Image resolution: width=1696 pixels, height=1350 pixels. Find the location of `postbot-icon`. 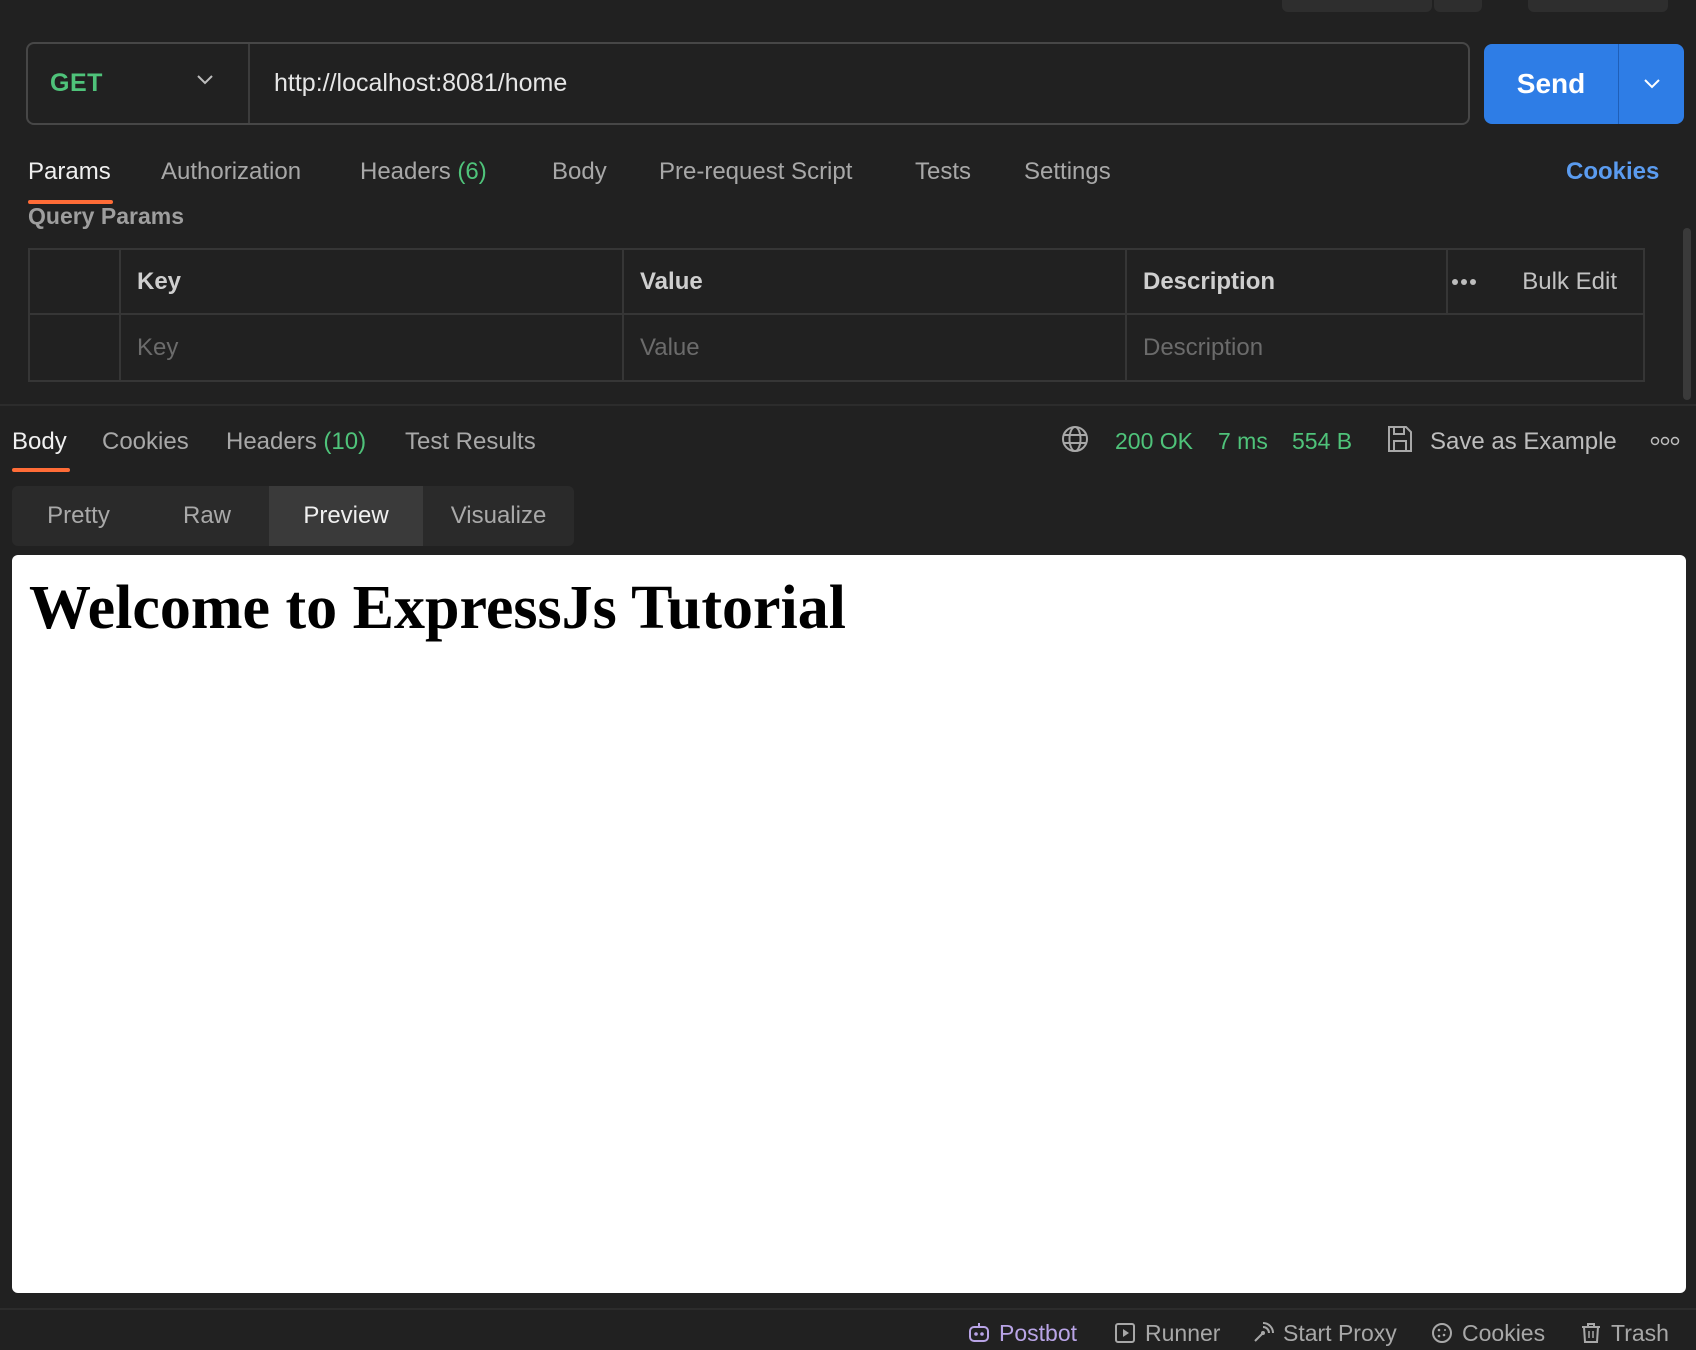

postbot-icon is located at coordinates (979, 1332).